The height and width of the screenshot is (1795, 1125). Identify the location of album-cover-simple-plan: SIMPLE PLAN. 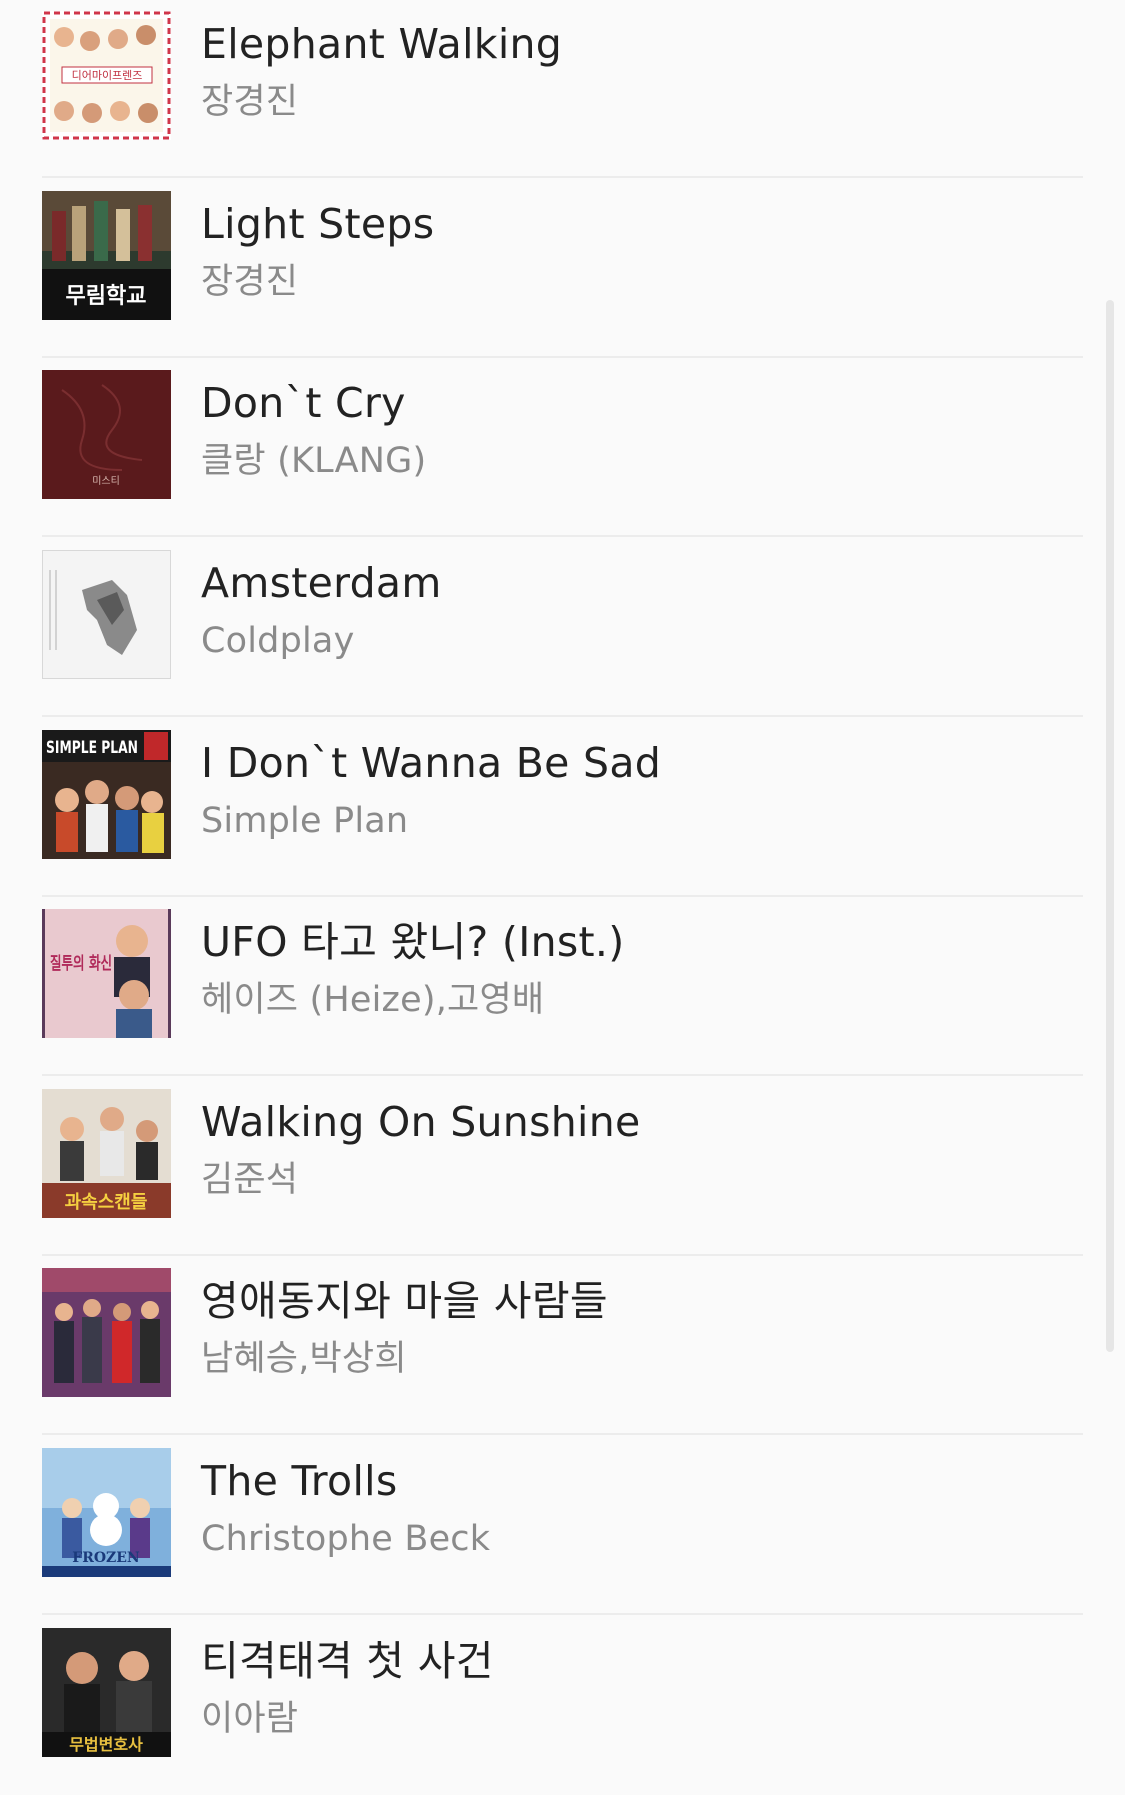
(106, 794).